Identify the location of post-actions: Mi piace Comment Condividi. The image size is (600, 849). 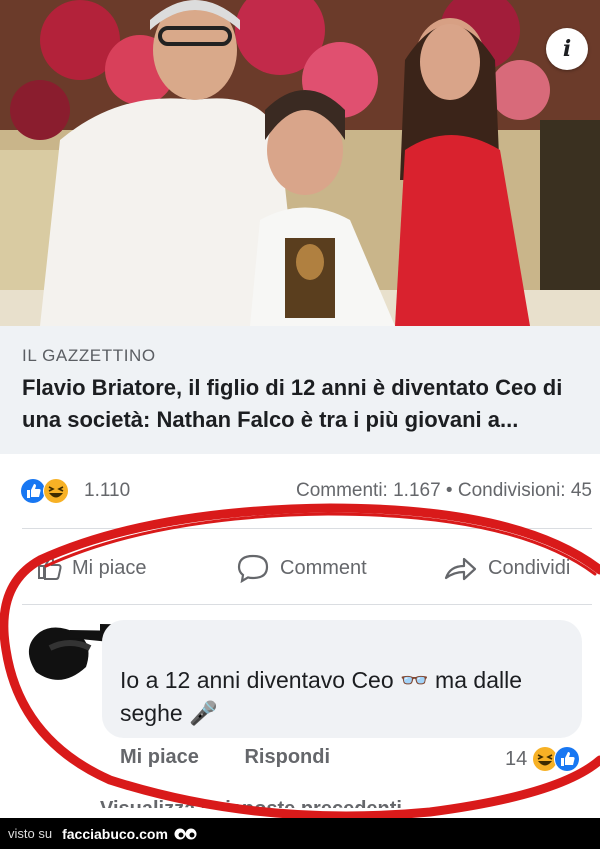
(300, 568).